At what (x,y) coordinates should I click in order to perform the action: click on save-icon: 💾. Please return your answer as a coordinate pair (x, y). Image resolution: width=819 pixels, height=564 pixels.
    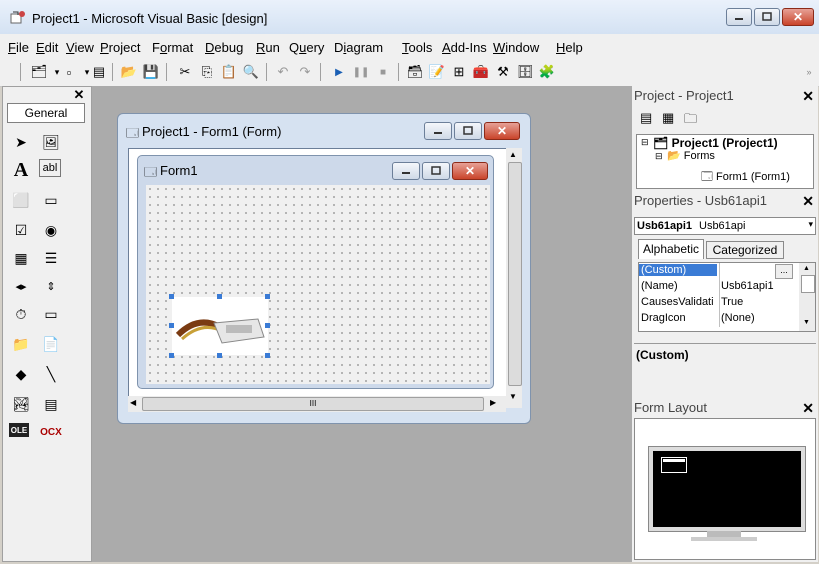
    Looking at the image, I should click on (151, 72).